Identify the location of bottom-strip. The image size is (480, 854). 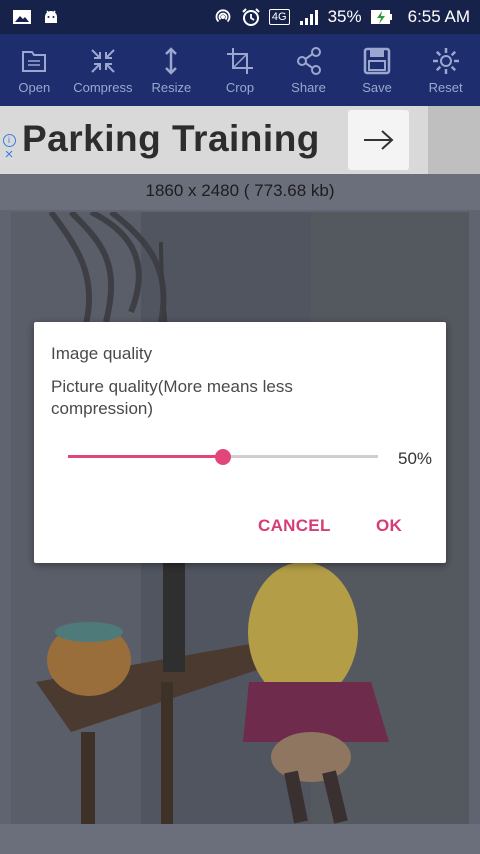
(240, 839).